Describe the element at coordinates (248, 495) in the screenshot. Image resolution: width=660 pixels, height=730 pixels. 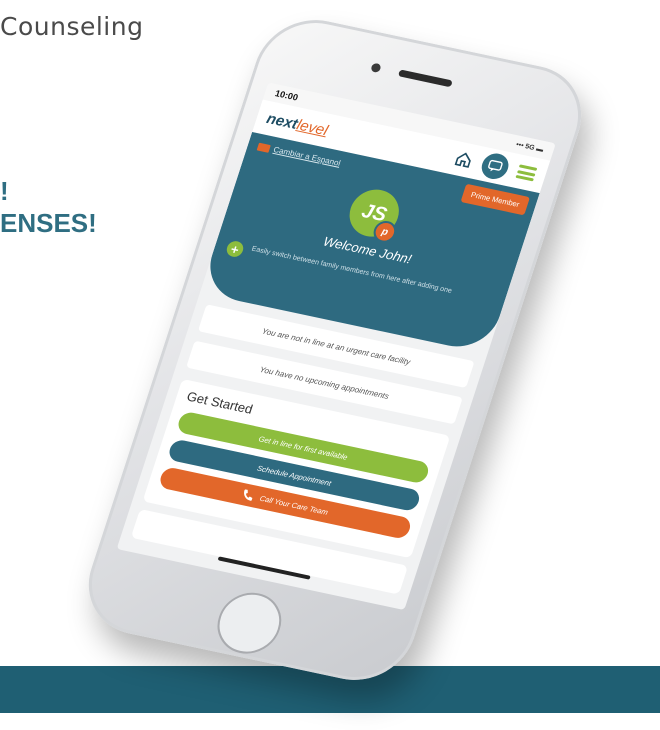
I see `phone-call-icon` at that location.